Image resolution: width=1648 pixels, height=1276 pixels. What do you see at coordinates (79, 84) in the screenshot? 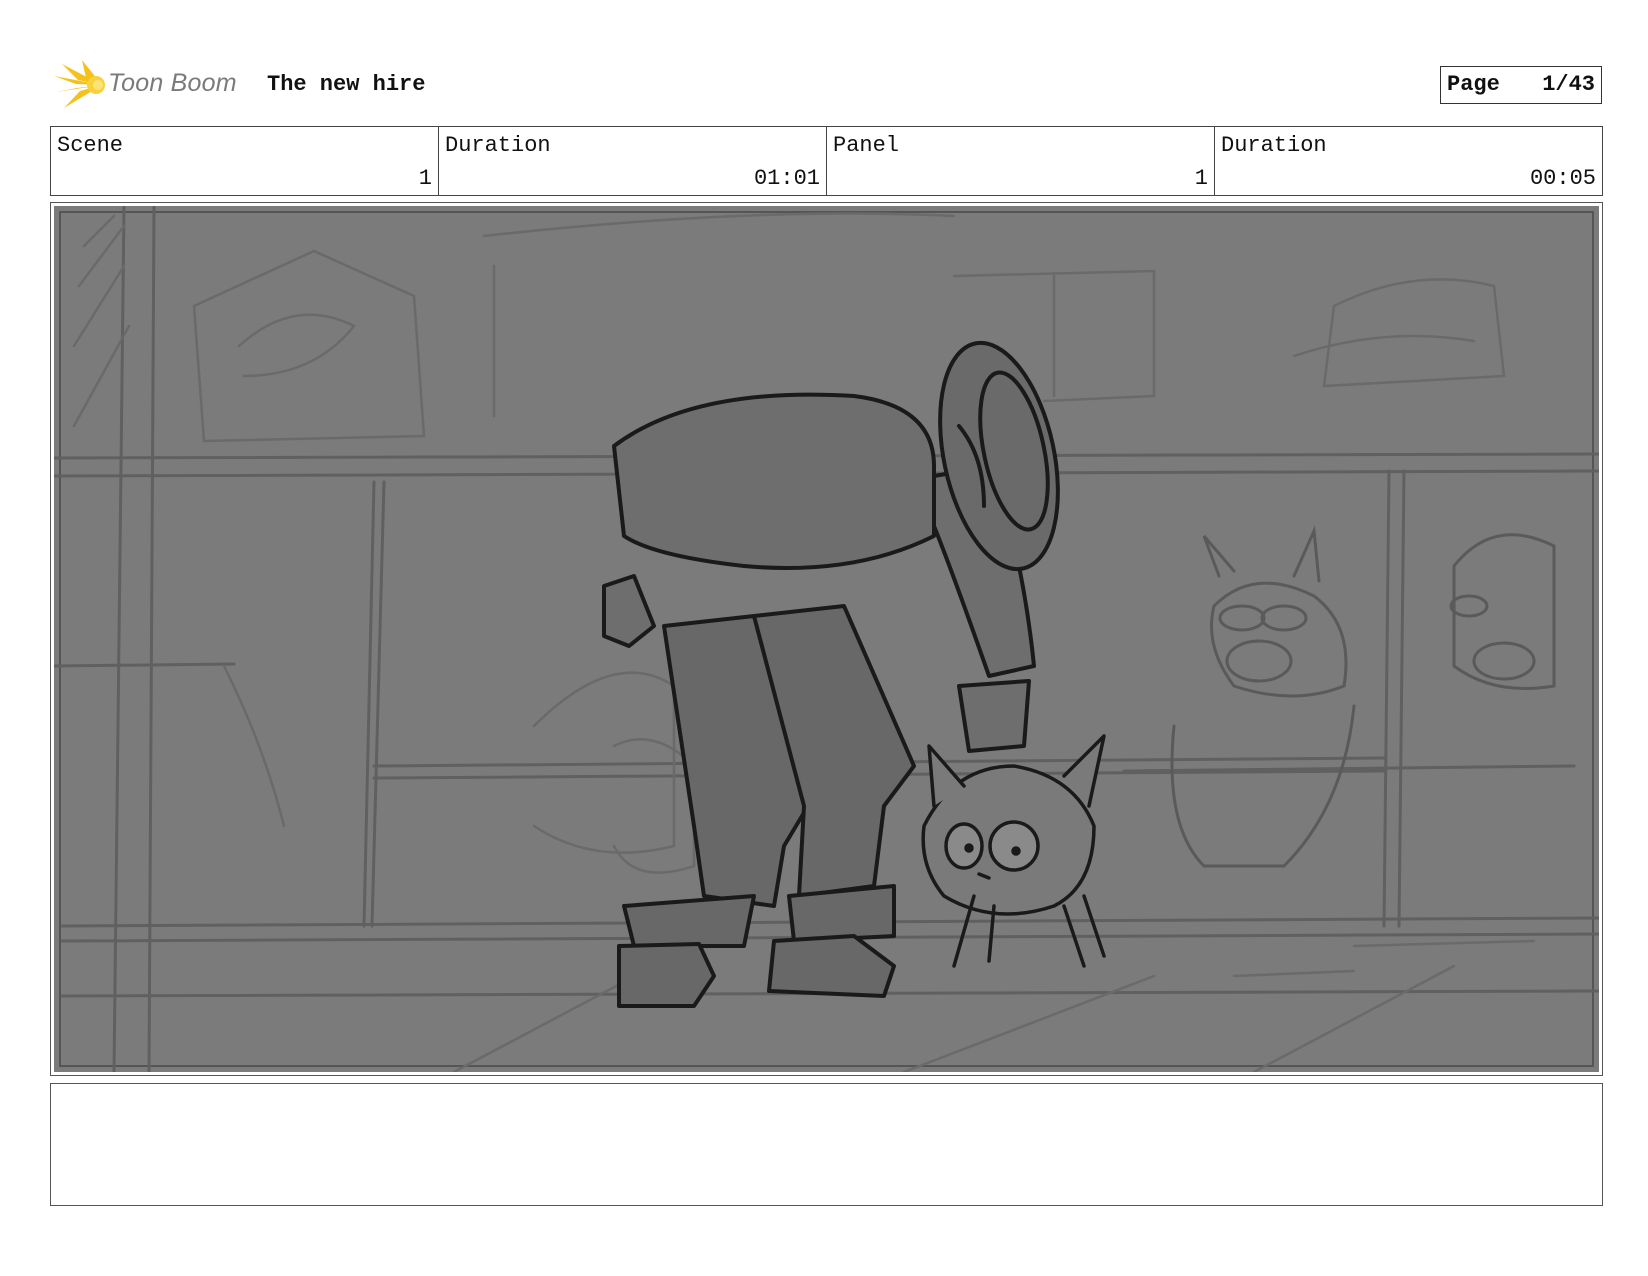
I see `starburst-icon` at bounding box center [79, 84].